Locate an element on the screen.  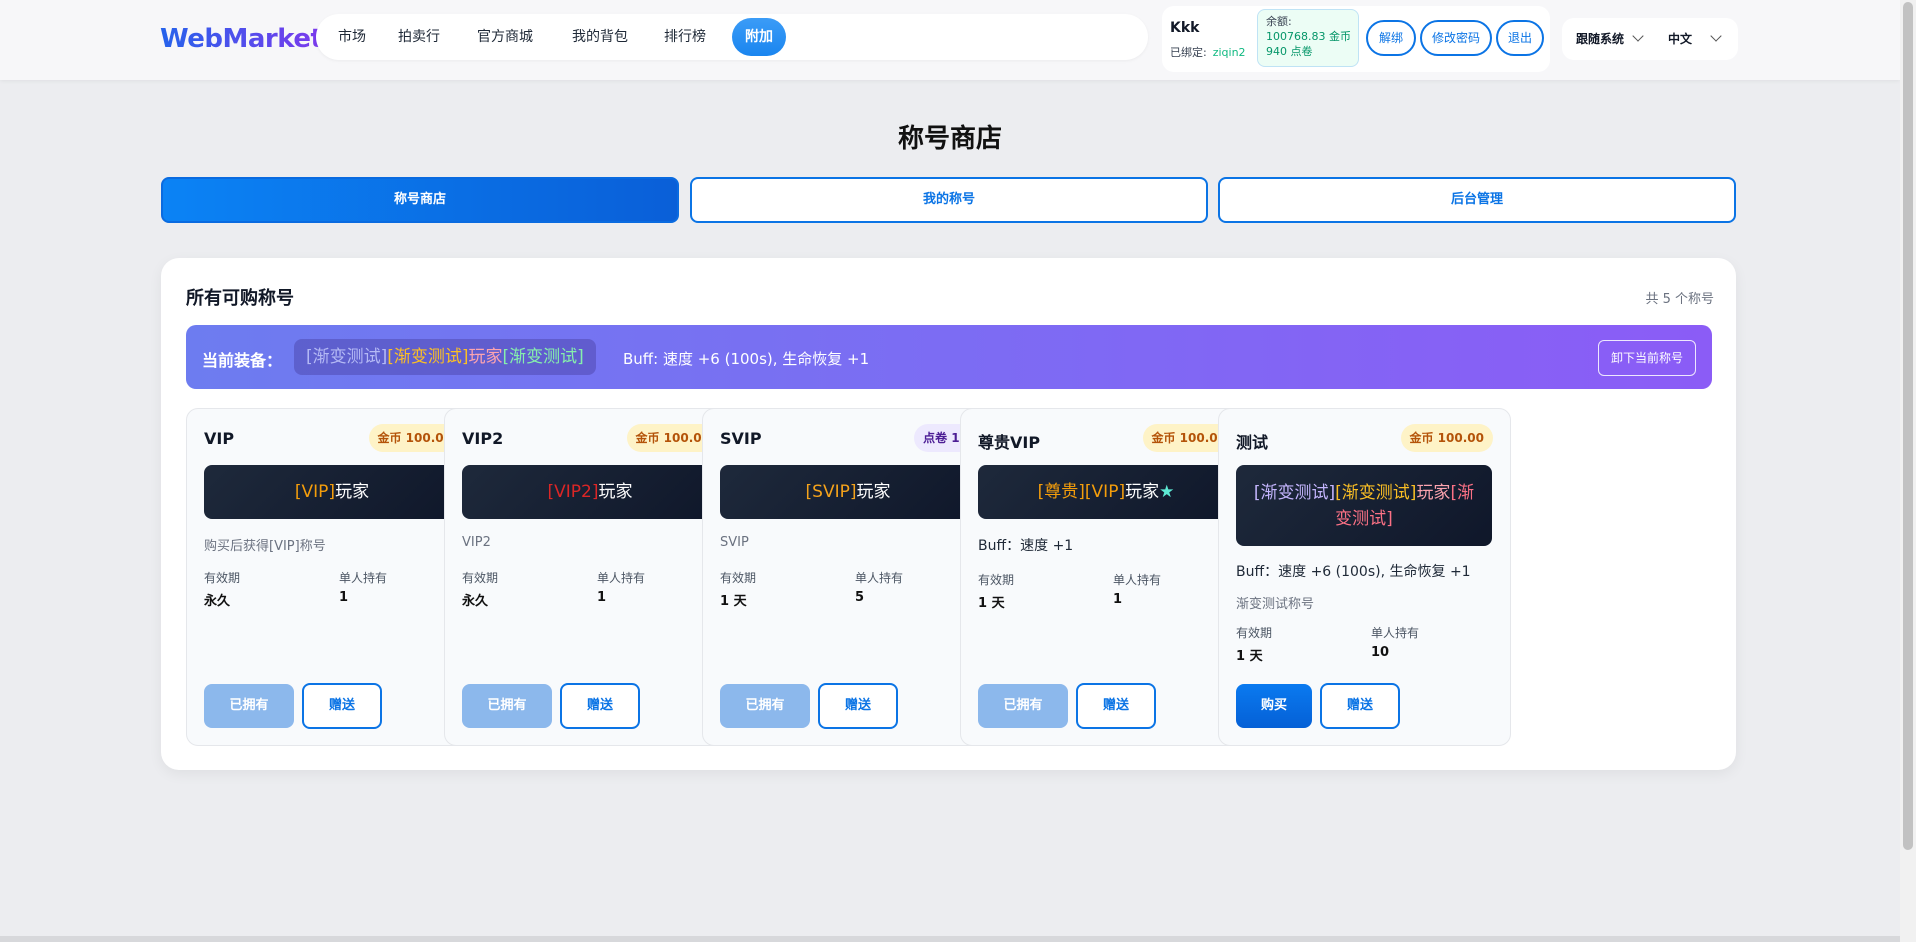
language-select: 中文 is located at coordinates (1695, 38).